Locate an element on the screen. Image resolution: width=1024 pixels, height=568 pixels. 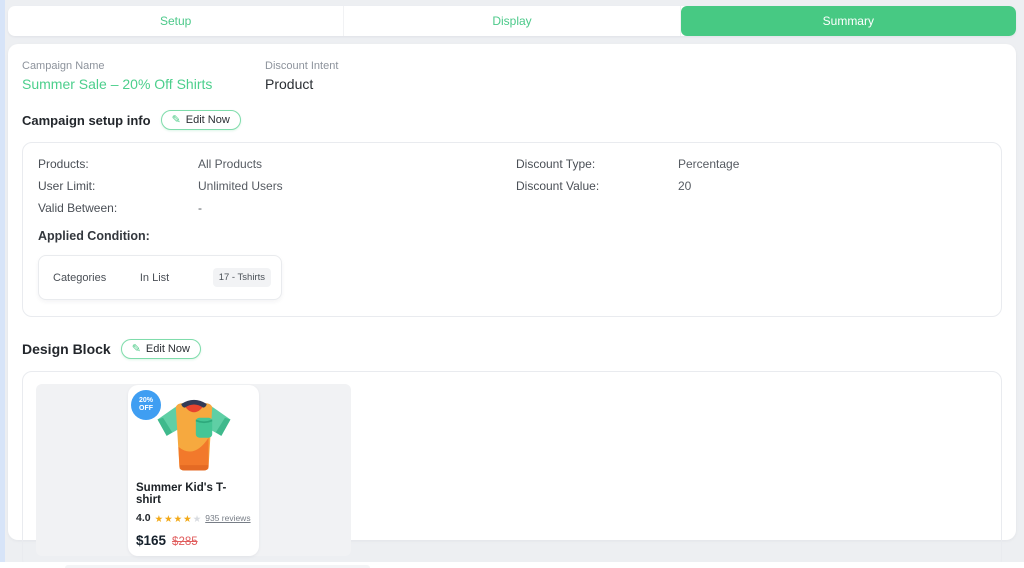
product-price-line: $165 $285 is located at coordinates (193, 540).